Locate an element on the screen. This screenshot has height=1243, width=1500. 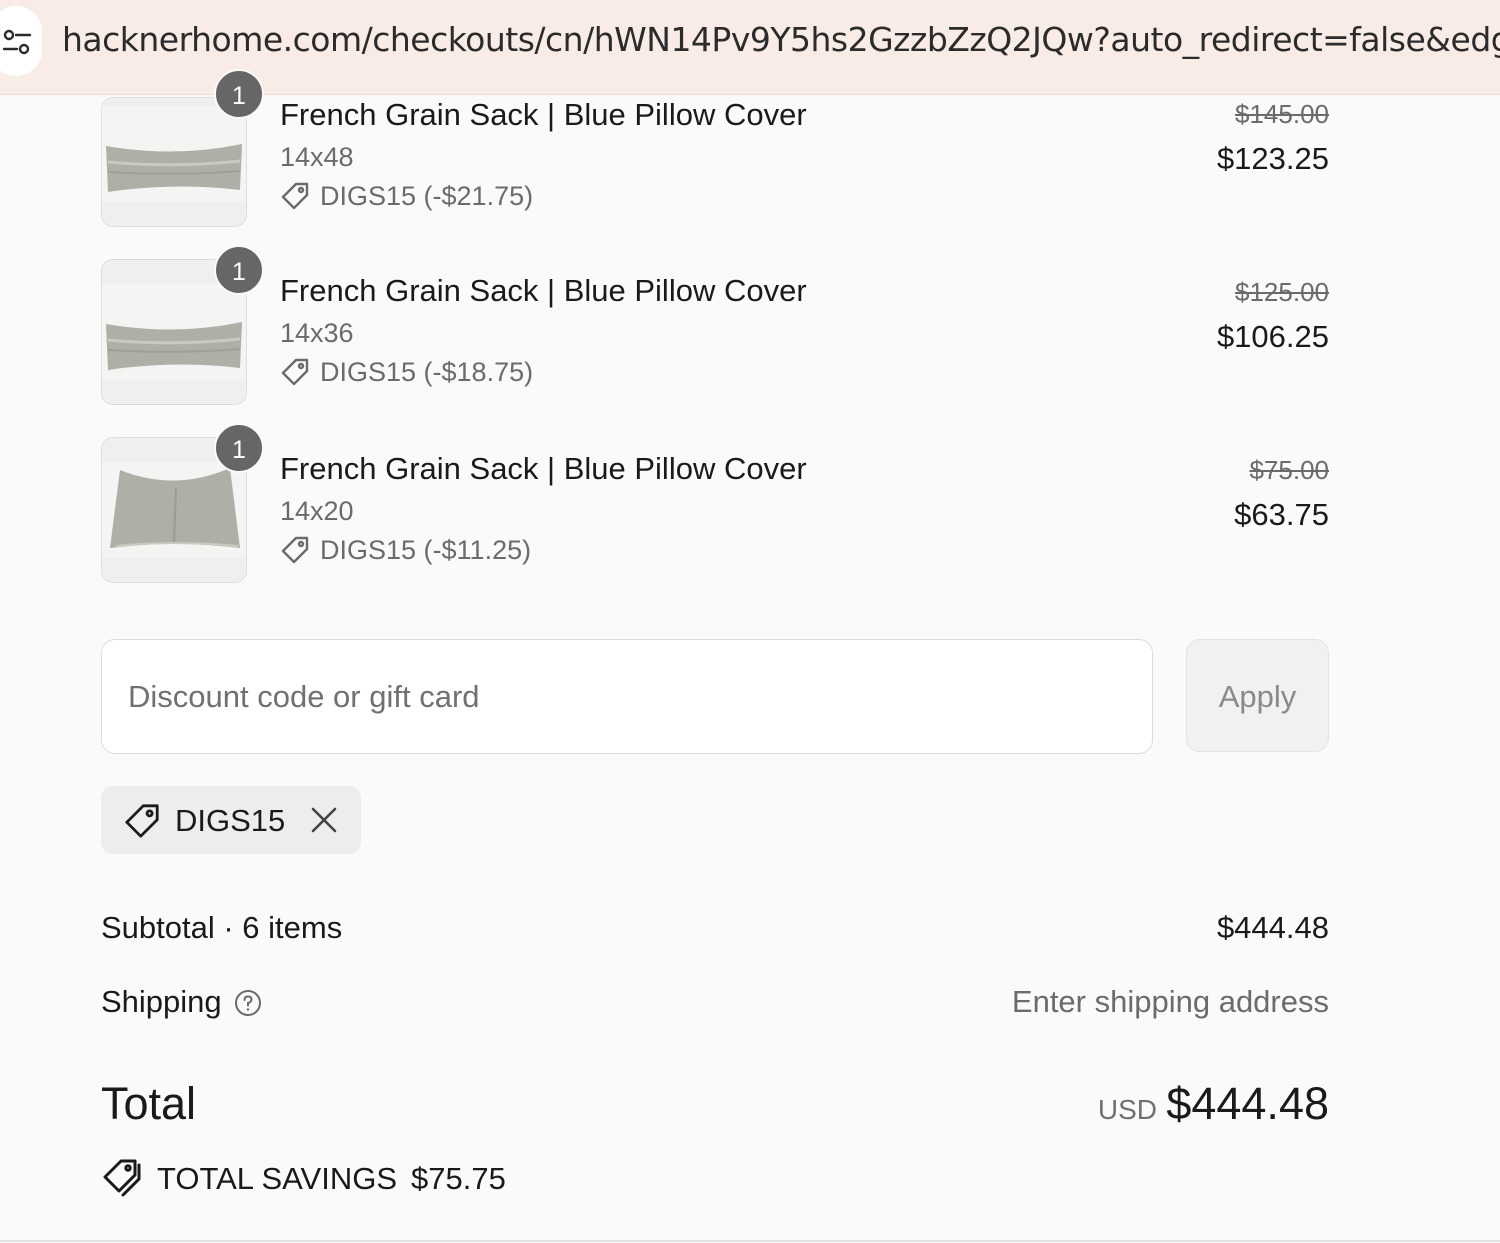
item-discount: DIGS15 (-$18.75) is located at coordinates (406, 372).